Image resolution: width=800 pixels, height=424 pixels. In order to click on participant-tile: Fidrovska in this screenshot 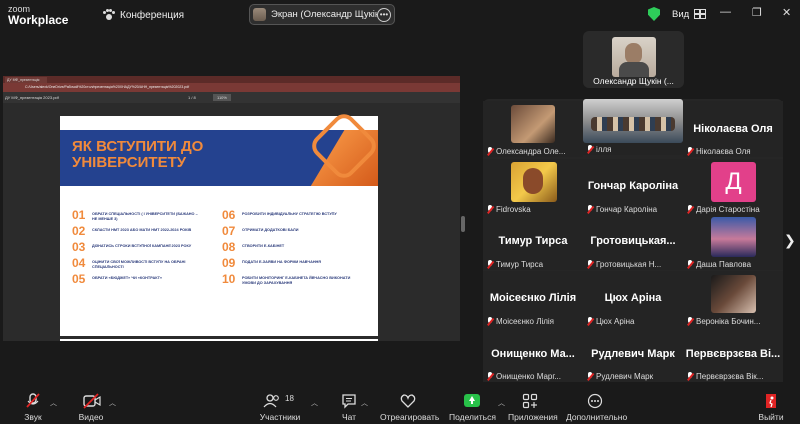, I will do `click(533, 187)`.